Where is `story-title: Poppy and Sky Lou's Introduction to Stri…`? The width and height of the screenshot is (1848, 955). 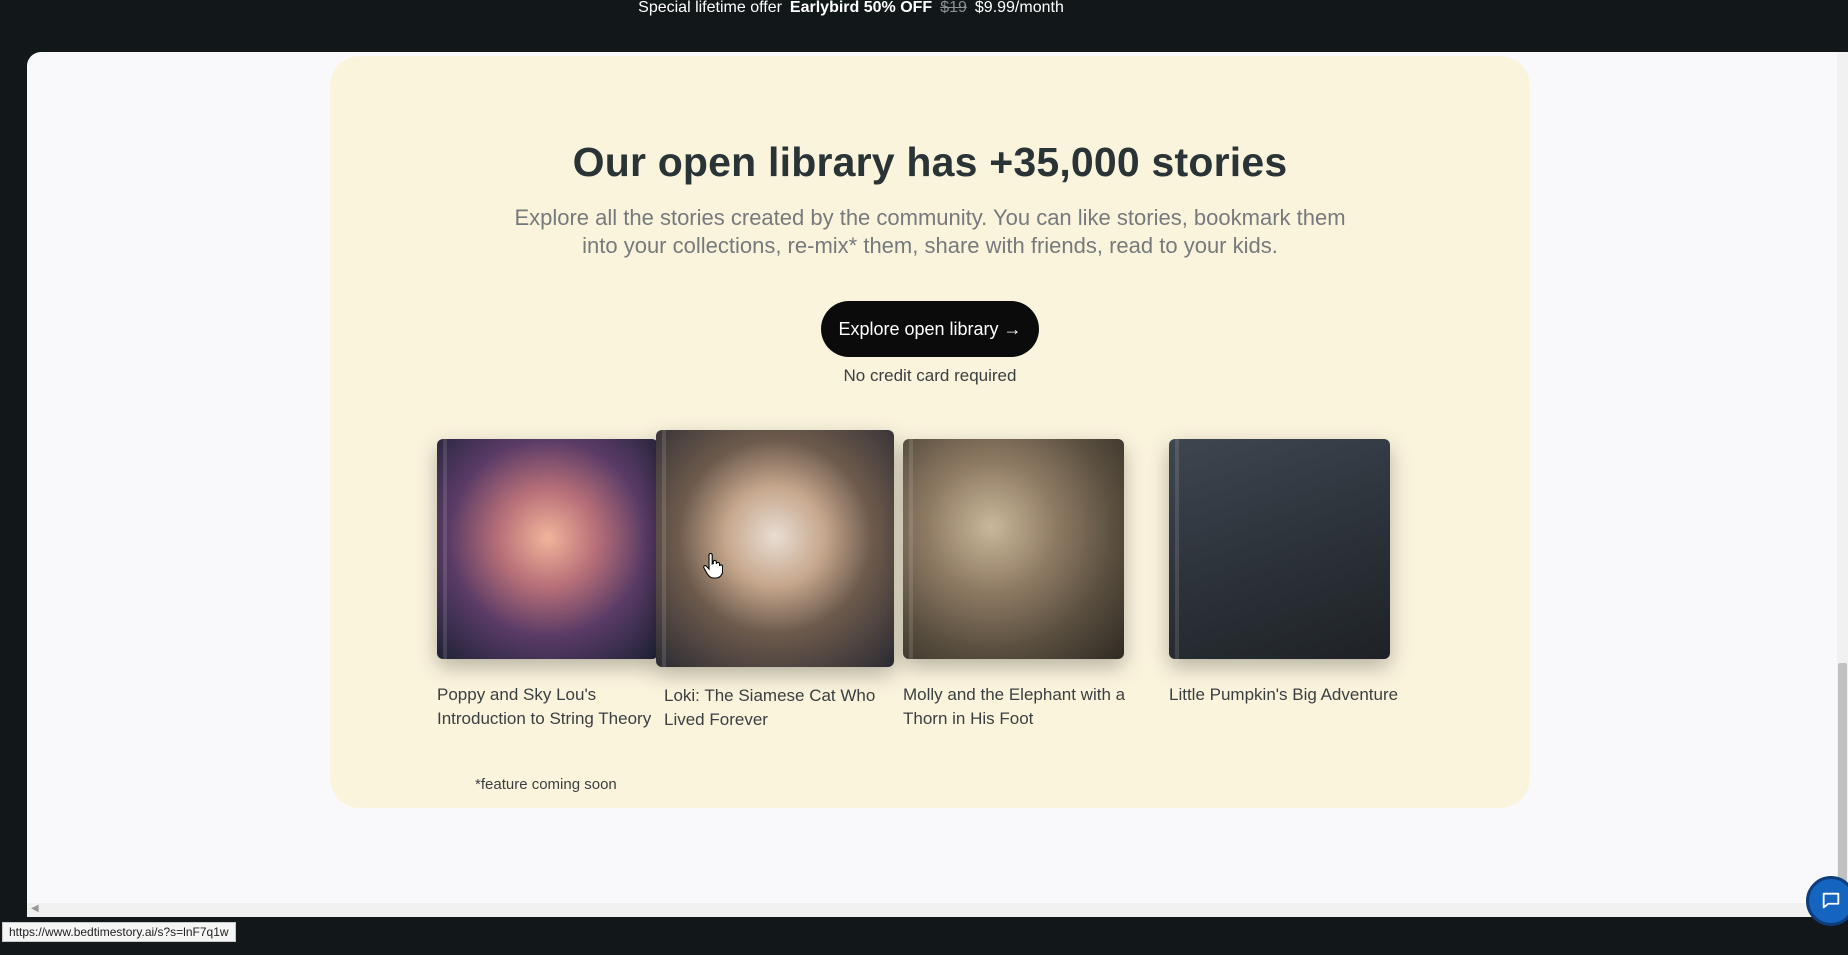 story-title: Poppy and Sky Lou's Introduction to Stri… is located at coordinates (552, 707).